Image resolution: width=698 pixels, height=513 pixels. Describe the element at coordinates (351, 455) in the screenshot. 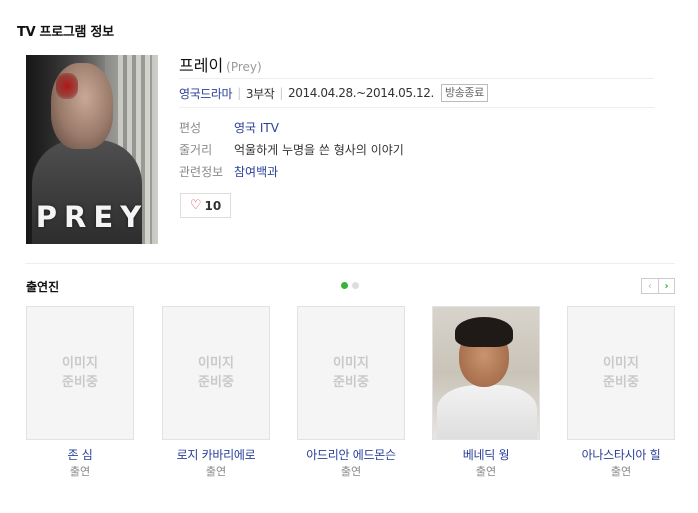

I see `cast-name-link: 아드리안 에드몬슨` at that location.